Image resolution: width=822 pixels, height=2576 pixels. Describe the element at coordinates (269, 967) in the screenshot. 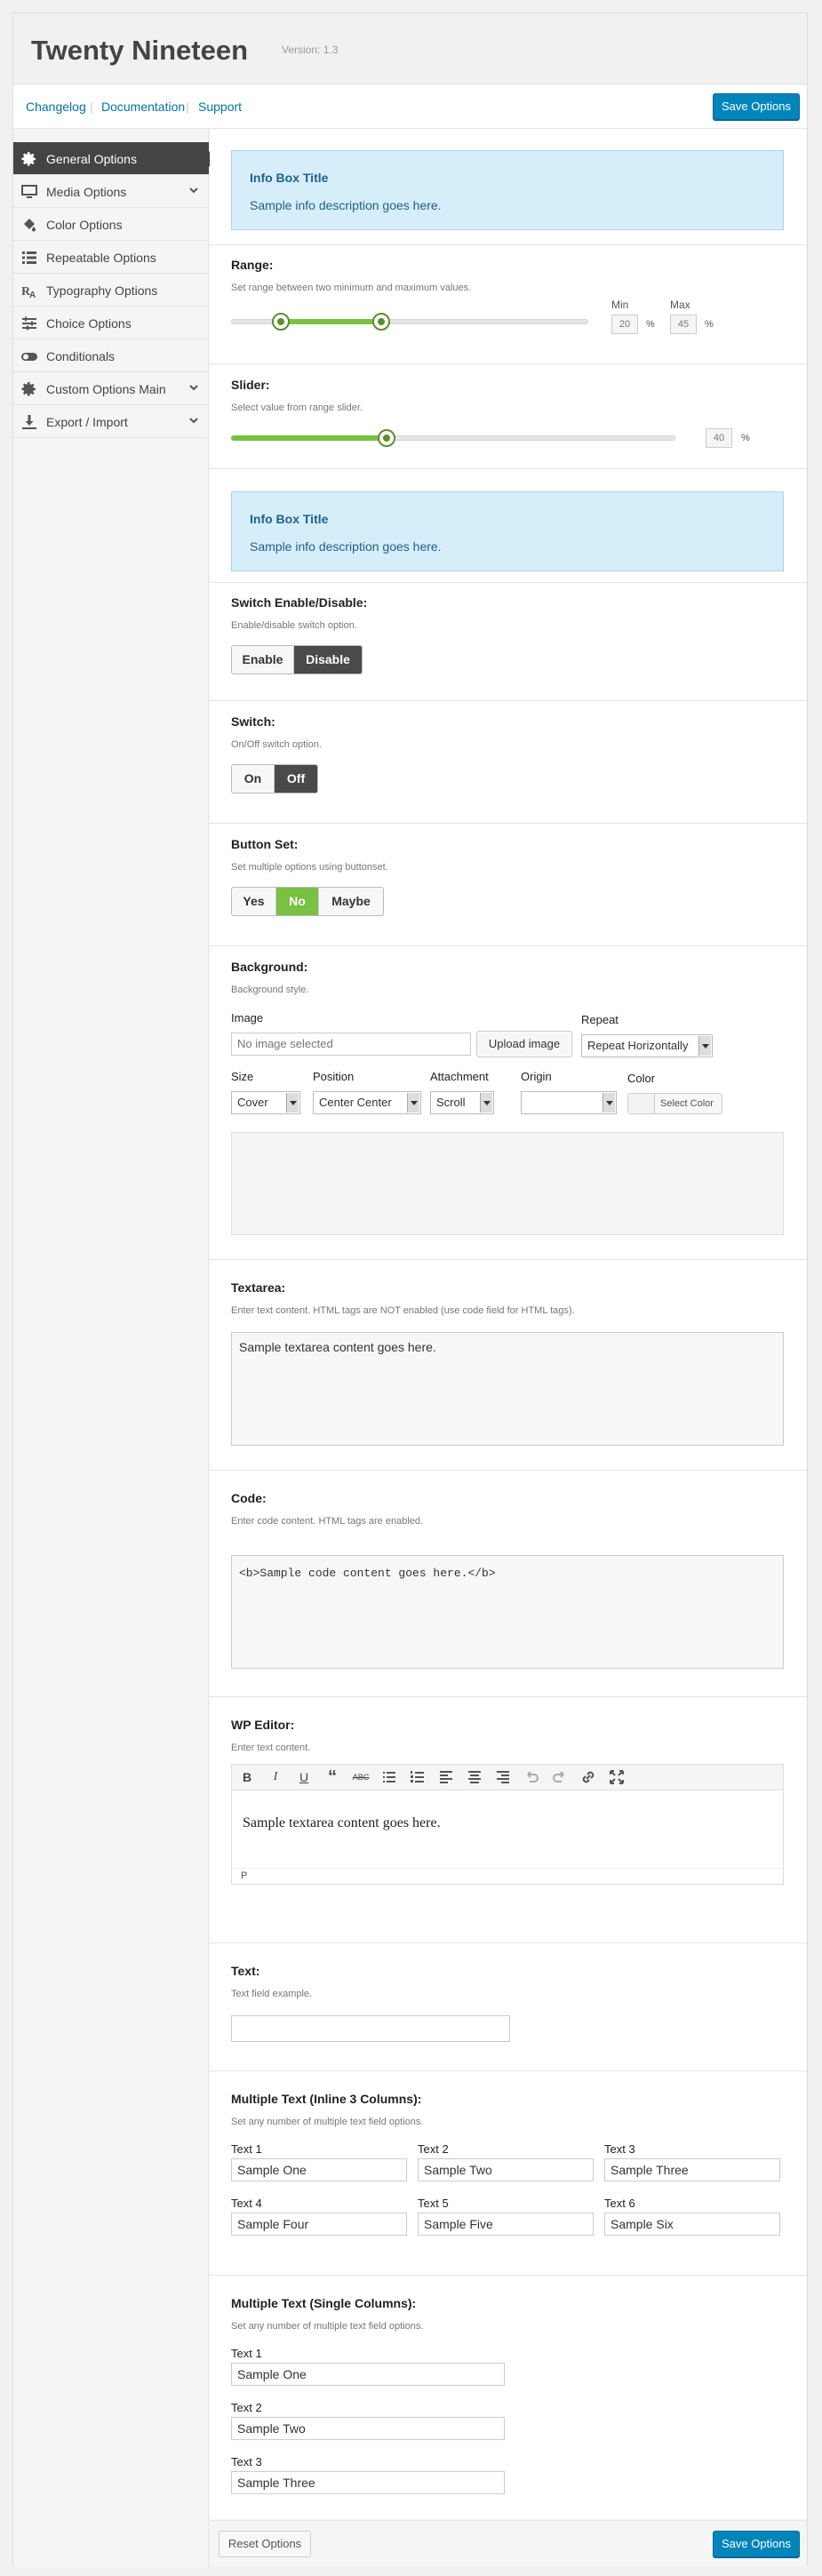

I see `field-title: Background:` at that location.